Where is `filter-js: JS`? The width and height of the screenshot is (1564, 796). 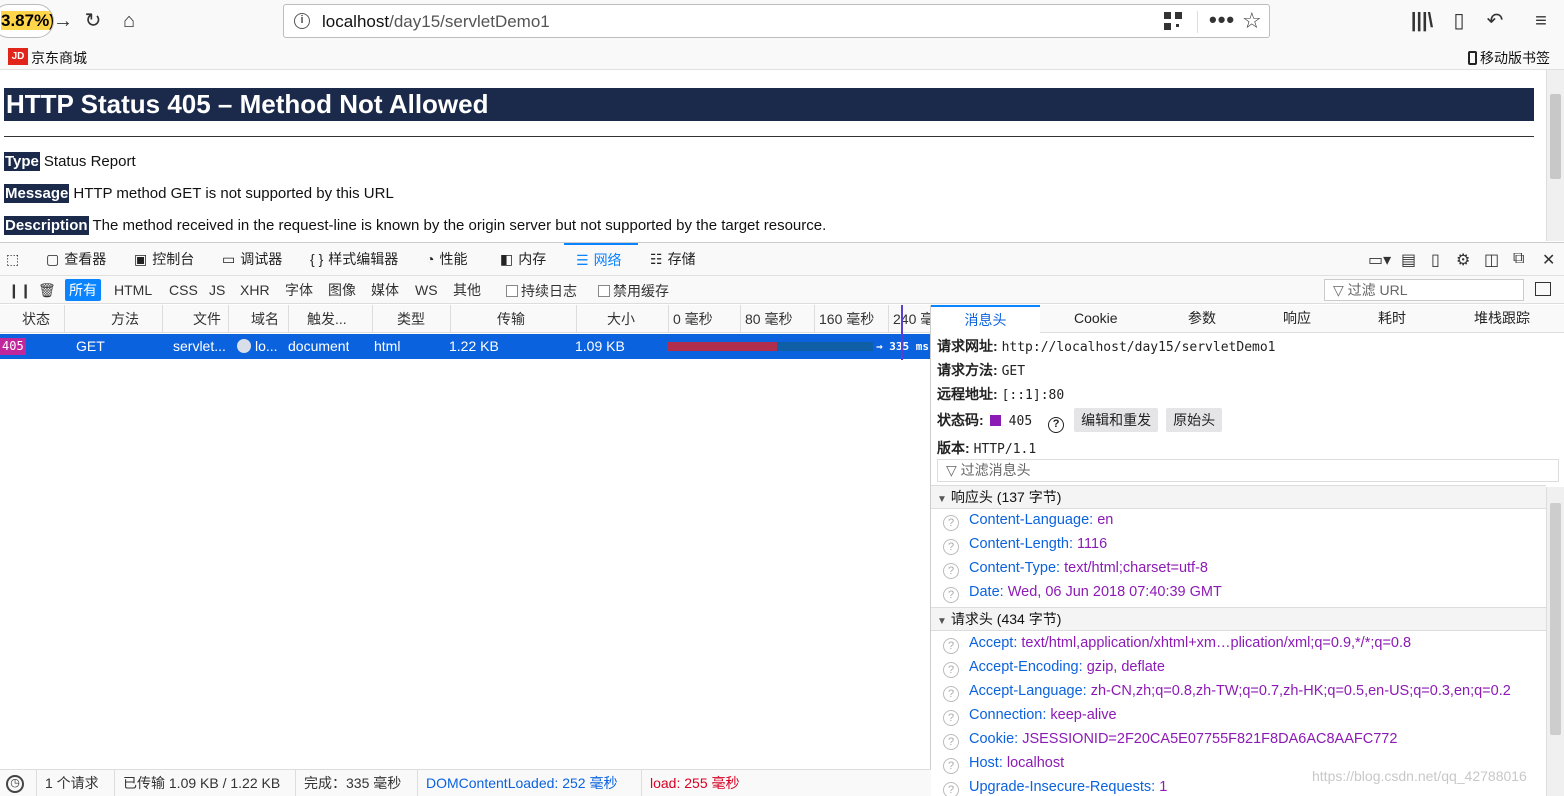 filter-js: JS is located at coordinates (217, 290).